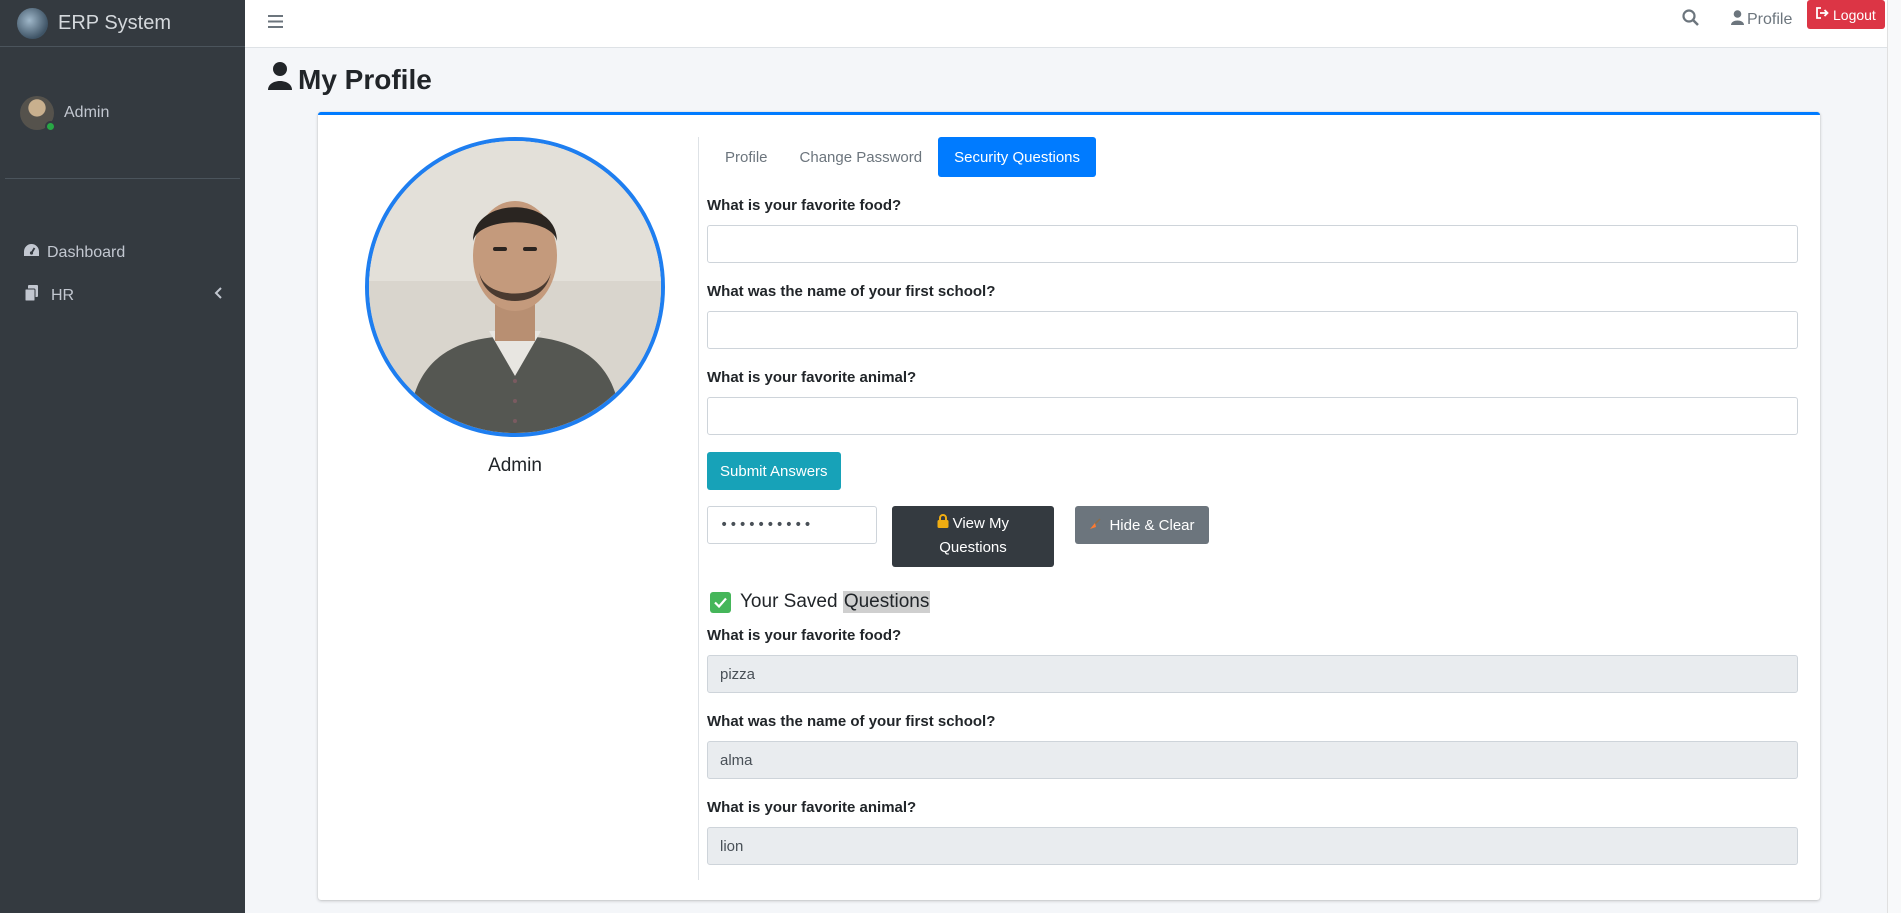  Describe the element at coordinates (114, 22) in the screenshot. I see `brand-title: ERP System` at that location.